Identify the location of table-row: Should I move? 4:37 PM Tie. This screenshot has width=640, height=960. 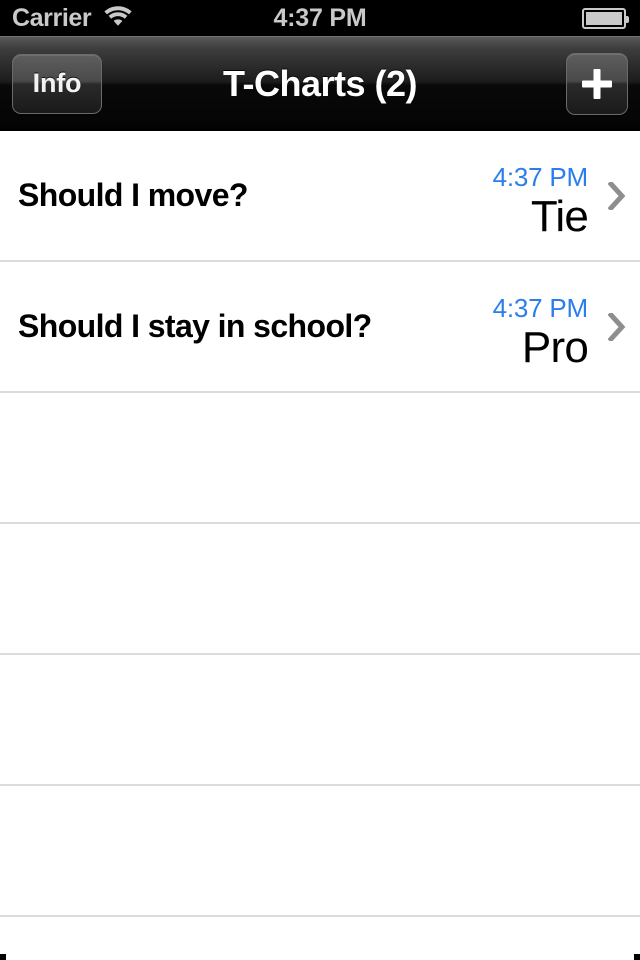
(320, 196).